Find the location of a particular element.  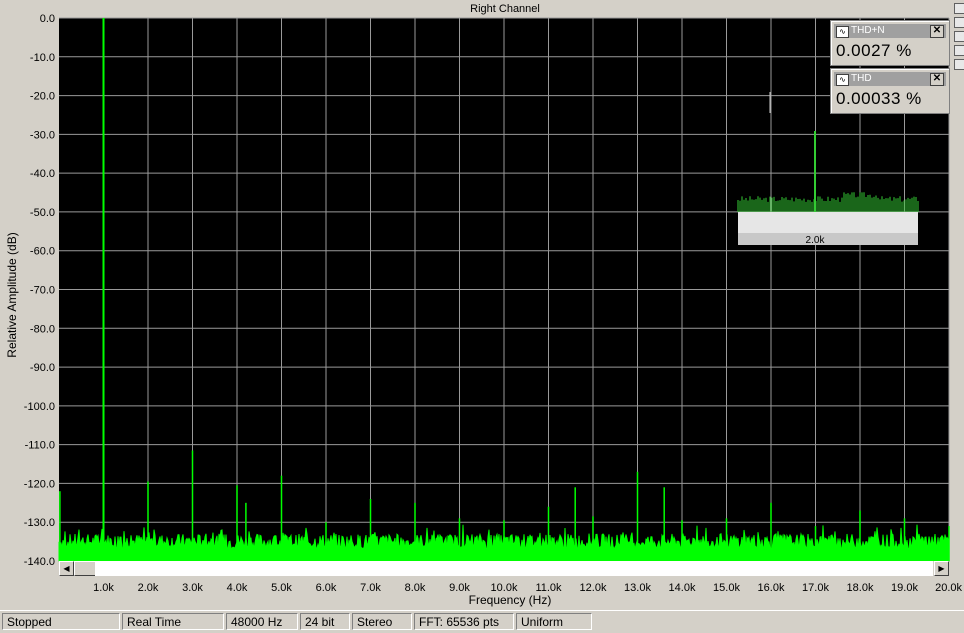

y-tick-label: -90.0 is located at coordinates (42, 368).